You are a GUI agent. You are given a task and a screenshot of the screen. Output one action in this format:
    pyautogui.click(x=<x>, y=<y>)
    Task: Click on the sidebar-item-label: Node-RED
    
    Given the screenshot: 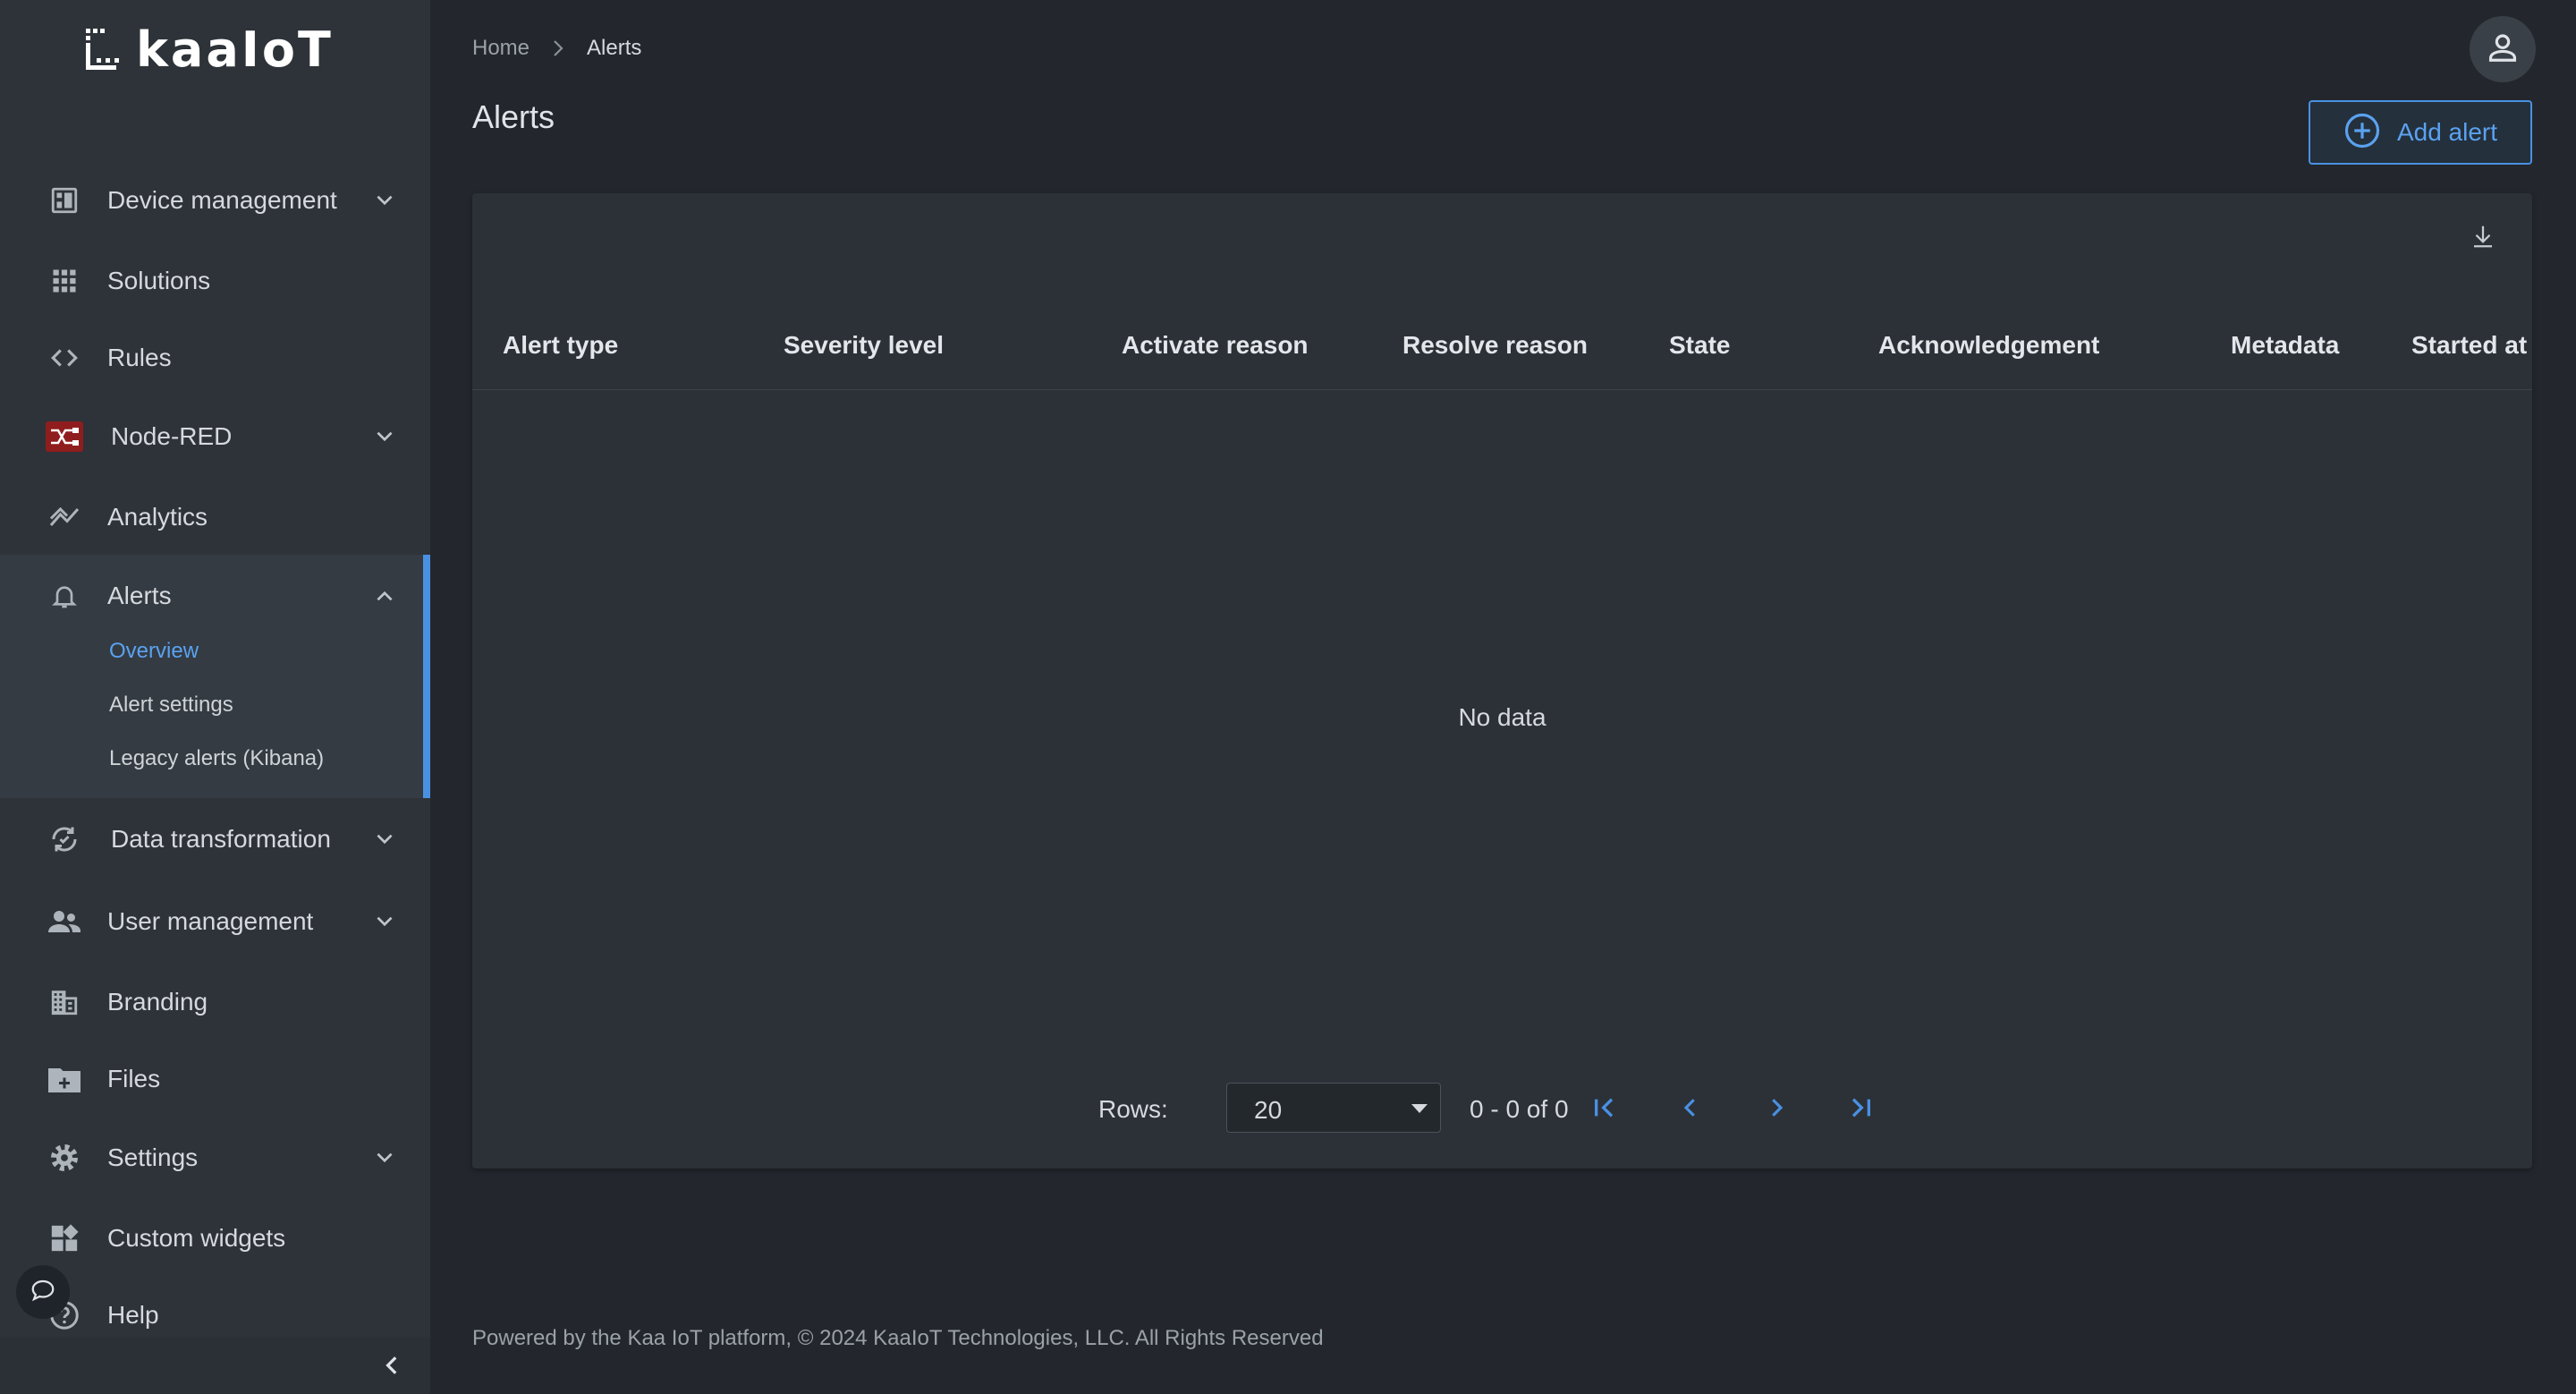 What is the action you would take?
    pyautogui.click(x=172, y=436)
    